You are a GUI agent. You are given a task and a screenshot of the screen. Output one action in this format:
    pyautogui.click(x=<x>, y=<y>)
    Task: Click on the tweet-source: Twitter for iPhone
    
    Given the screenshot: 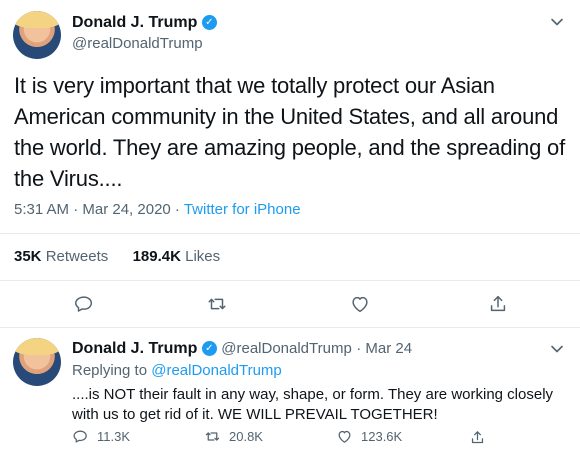 What is the action you would take?
    pyautogui.click(x=242, y=209)
    